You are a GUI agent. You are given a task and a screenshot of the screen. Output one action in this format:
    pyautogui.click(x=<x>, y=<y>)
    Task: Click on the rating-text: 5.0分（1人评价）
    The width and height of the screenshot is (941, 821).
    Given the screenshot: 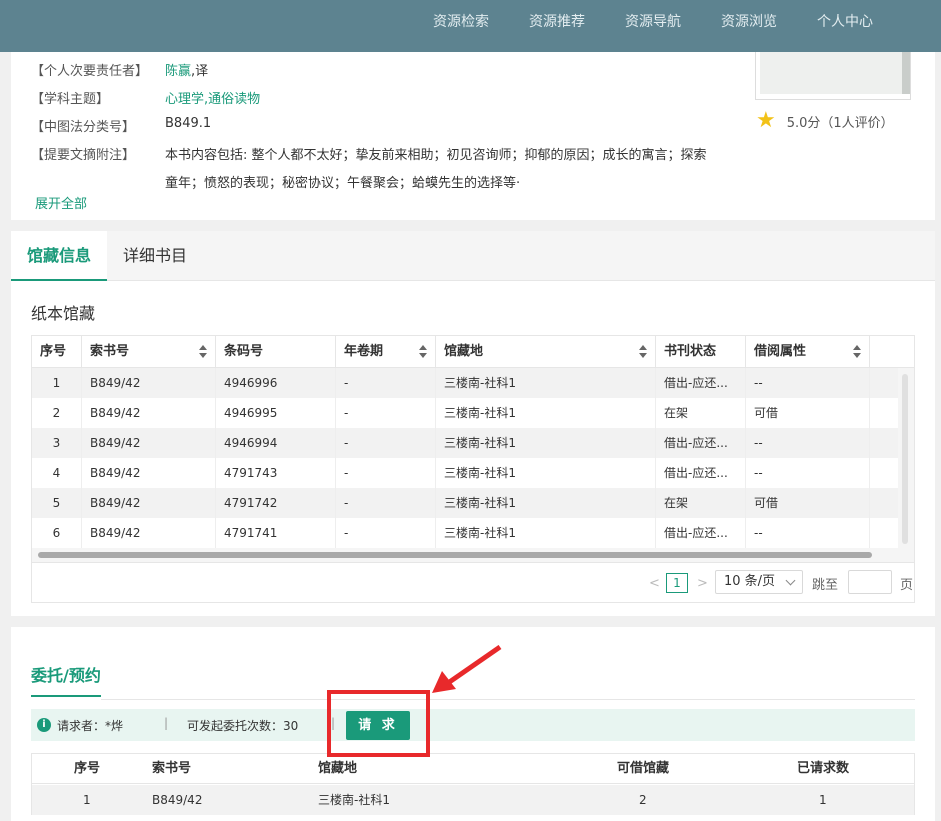 What is the action you would take?
    pyautogui.click(x=840, y=123)
    